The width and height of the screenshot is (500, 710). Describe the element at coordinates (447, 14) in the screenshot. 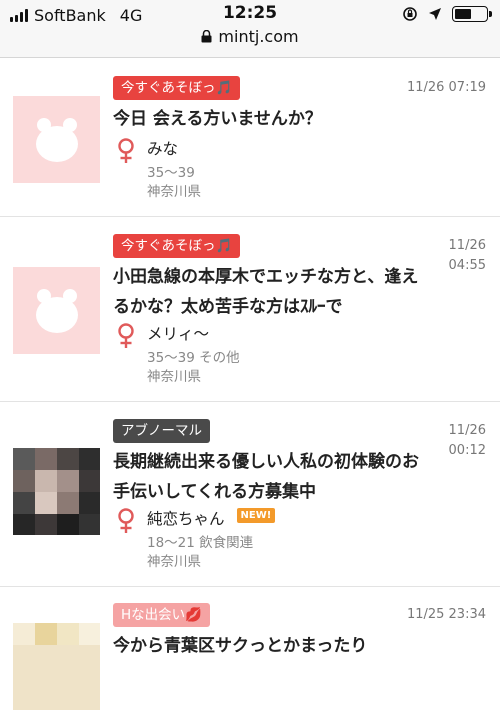

I see `status-right` at that location.